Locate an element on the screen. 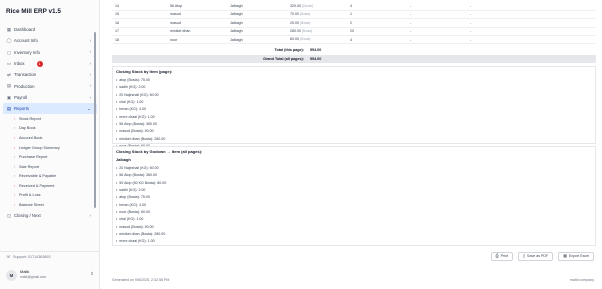  rate-unit: (Rosta) is located at coordinates (305, 39).